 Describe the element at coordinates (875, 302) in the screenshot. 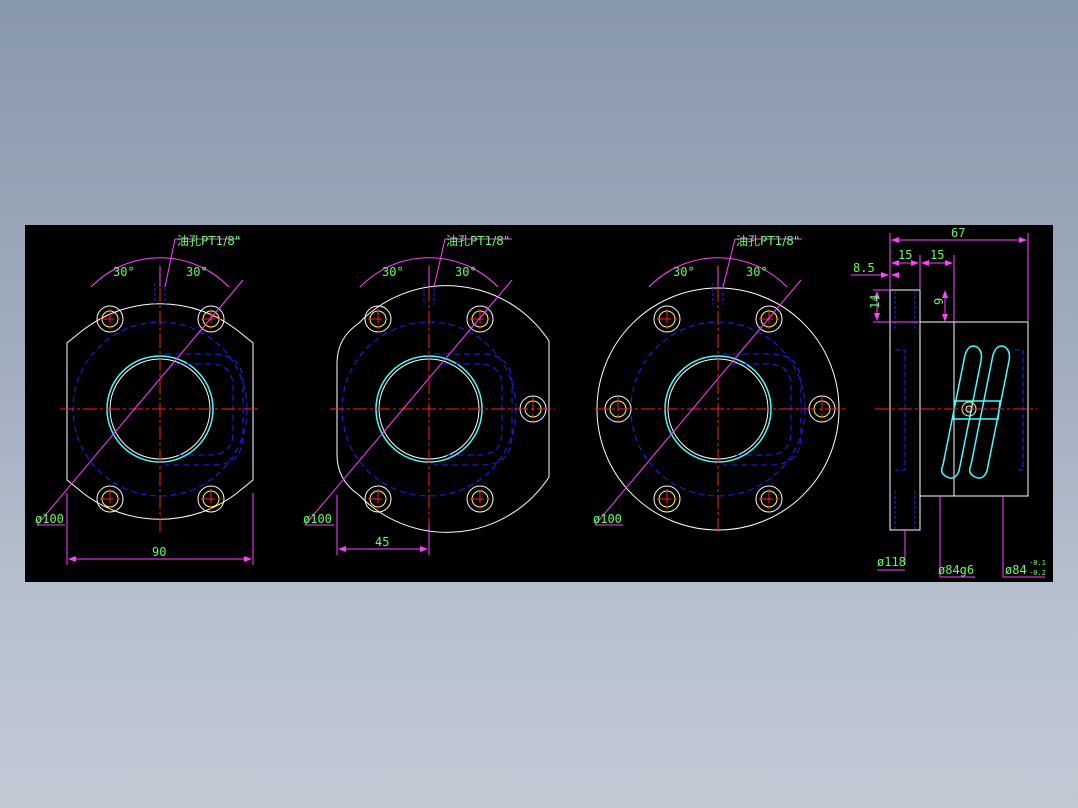

I see `height-dim-label: 14` at that location.